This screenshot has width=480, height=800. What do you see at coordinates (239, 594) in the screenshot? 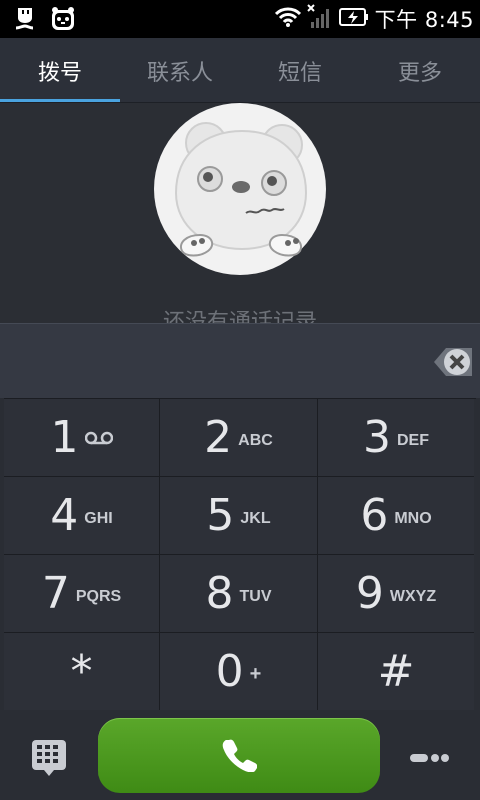
I see `key-8: 8 TUV` at bounding box center [239, 594].